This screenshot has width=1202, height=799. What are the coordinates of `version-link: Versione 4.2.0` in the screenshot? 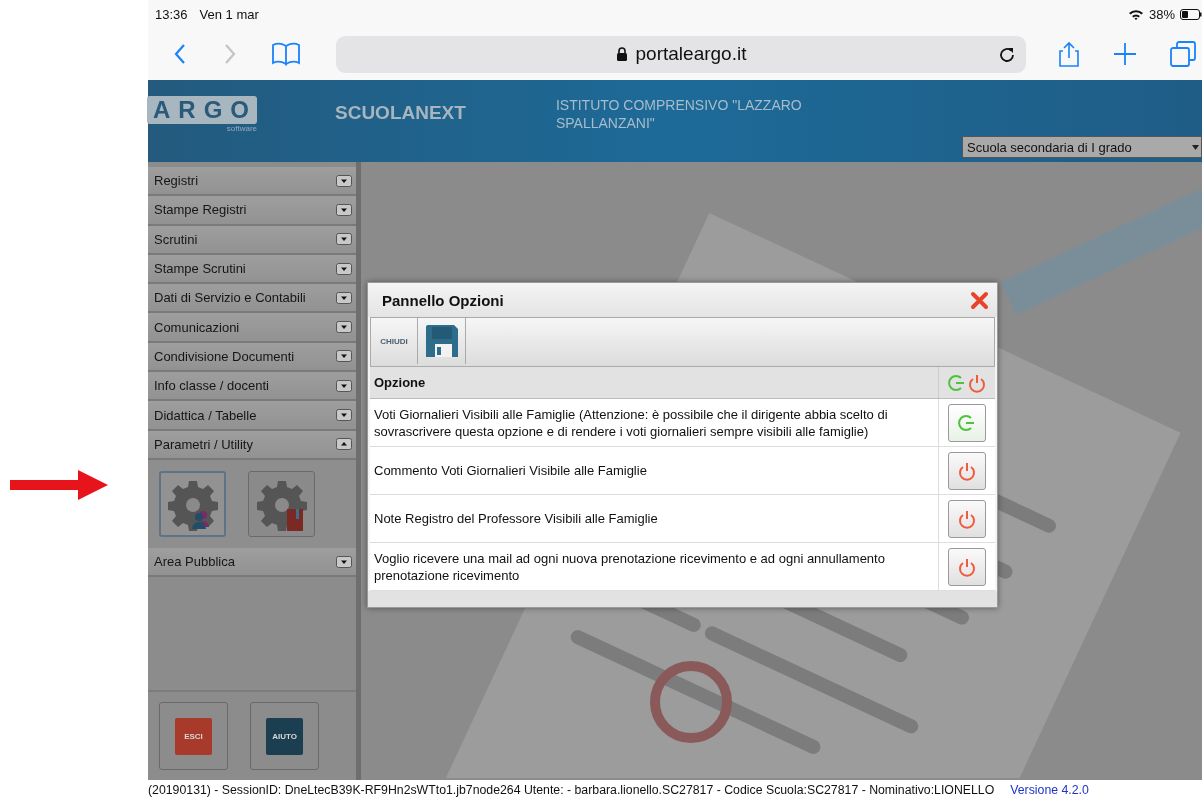 It's located at (1049, 789).